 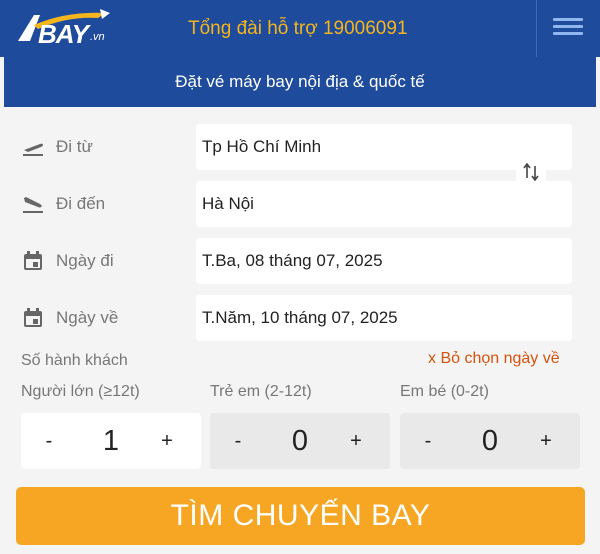 I want to click on infant-stepper: - 0 +, so click(x=490, y=441).